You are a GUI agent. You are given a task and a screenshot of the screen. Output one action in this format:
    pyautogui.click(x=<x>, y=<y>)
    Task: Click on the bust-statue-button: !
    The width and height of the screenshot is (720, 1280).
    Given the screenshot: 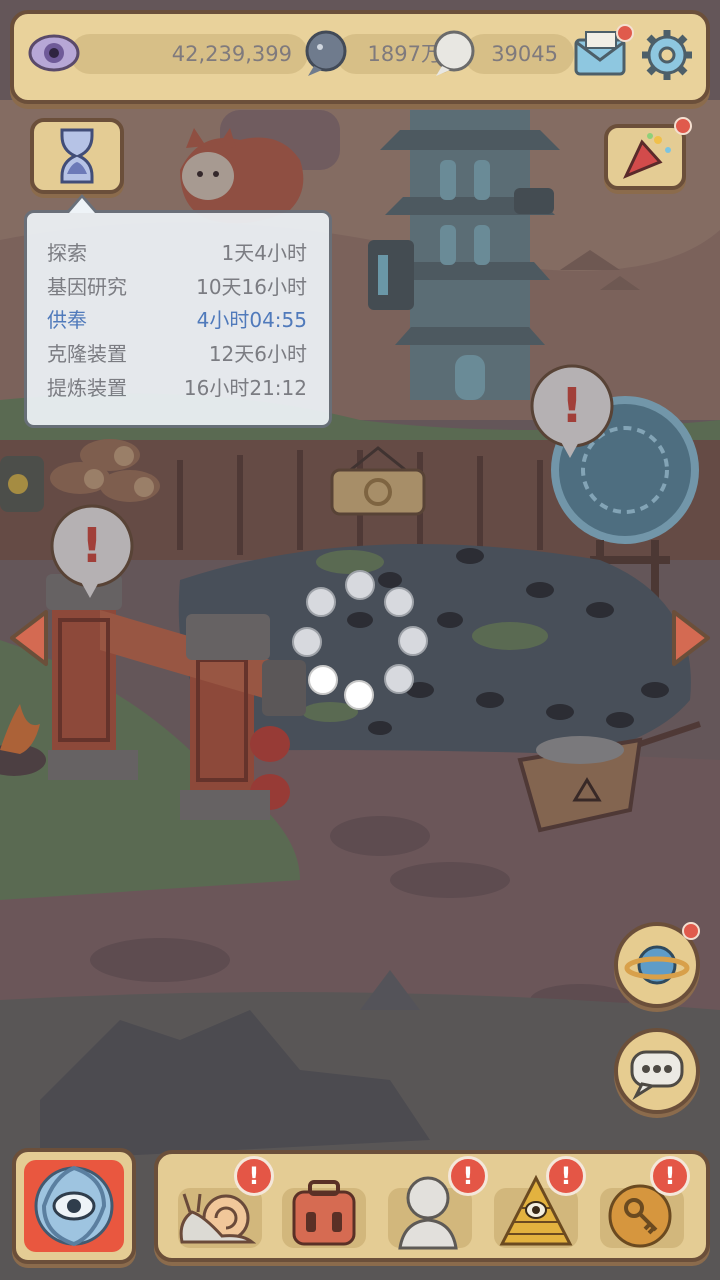 What is the action you would take?
    pyautogui.click(x=435, y=1204)
    